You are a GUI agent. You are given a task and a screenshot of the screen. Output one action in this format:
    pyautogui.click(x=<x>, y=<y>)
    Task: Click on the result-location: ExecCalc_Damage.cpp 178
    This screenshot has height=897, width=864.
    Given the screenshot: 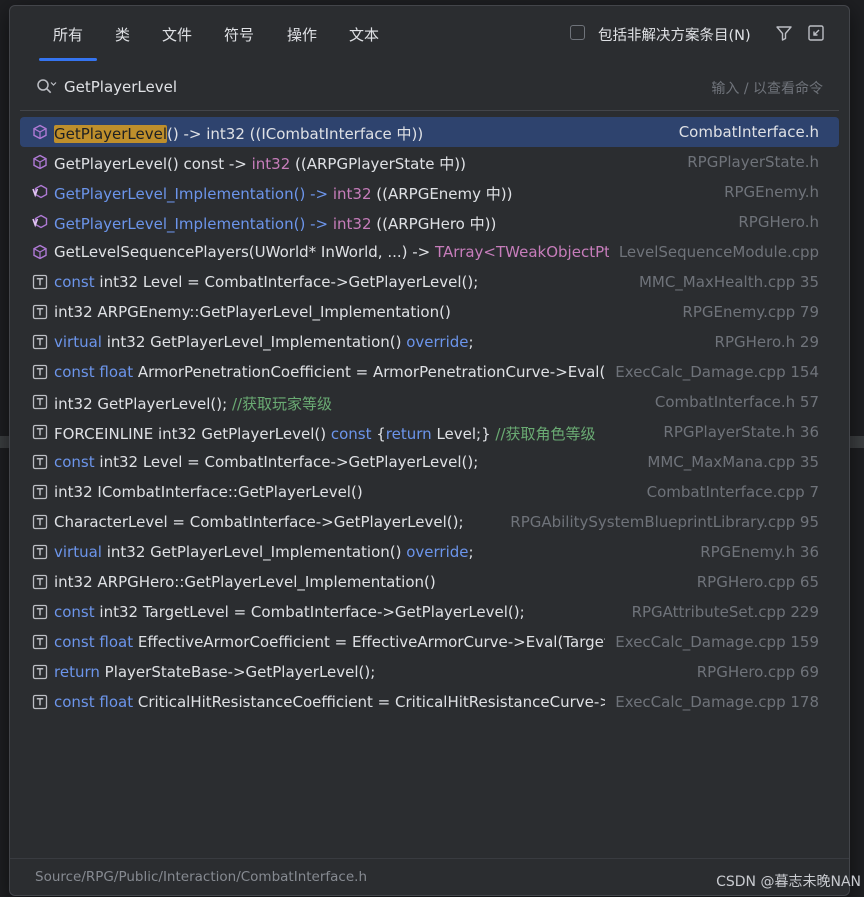 What is the action you would take?
    pyautogui.click(x=714, y=702)
    